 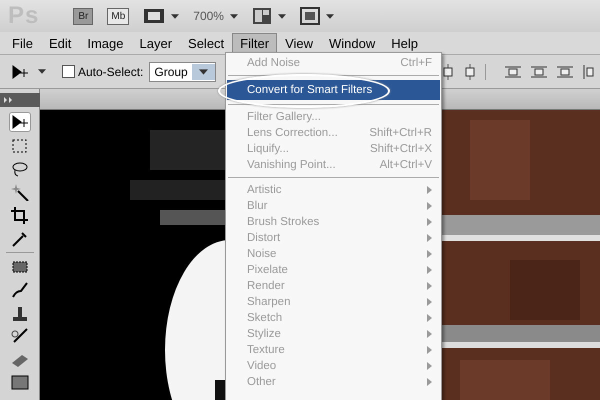 I want to click on auto-select-label: Auto-Select:, so click(x=111, y=71).